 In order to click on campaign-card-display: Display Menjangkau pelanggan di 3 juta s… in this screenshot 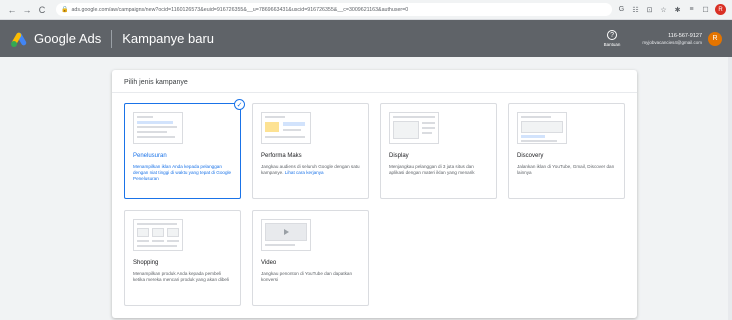, I will do `click(438, 151)`.